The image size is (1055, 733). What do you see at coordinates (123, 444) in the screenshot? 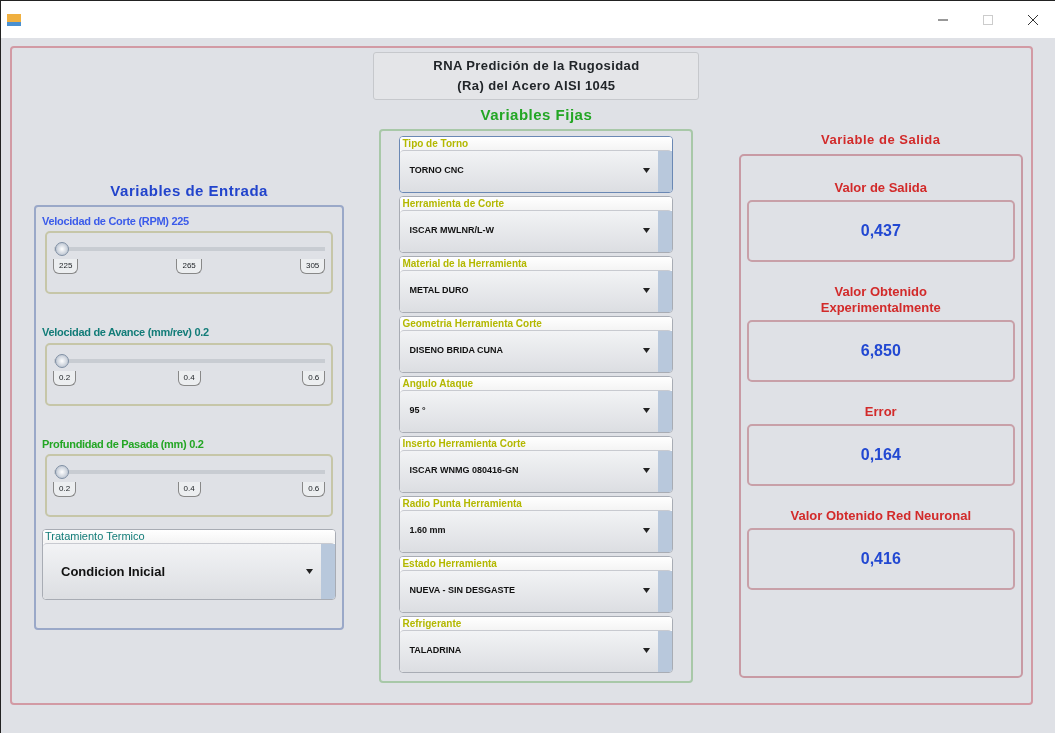
I see `slider-label: Profundidad de Pasada (mm) 0.2` at bounding box center [123, 444].